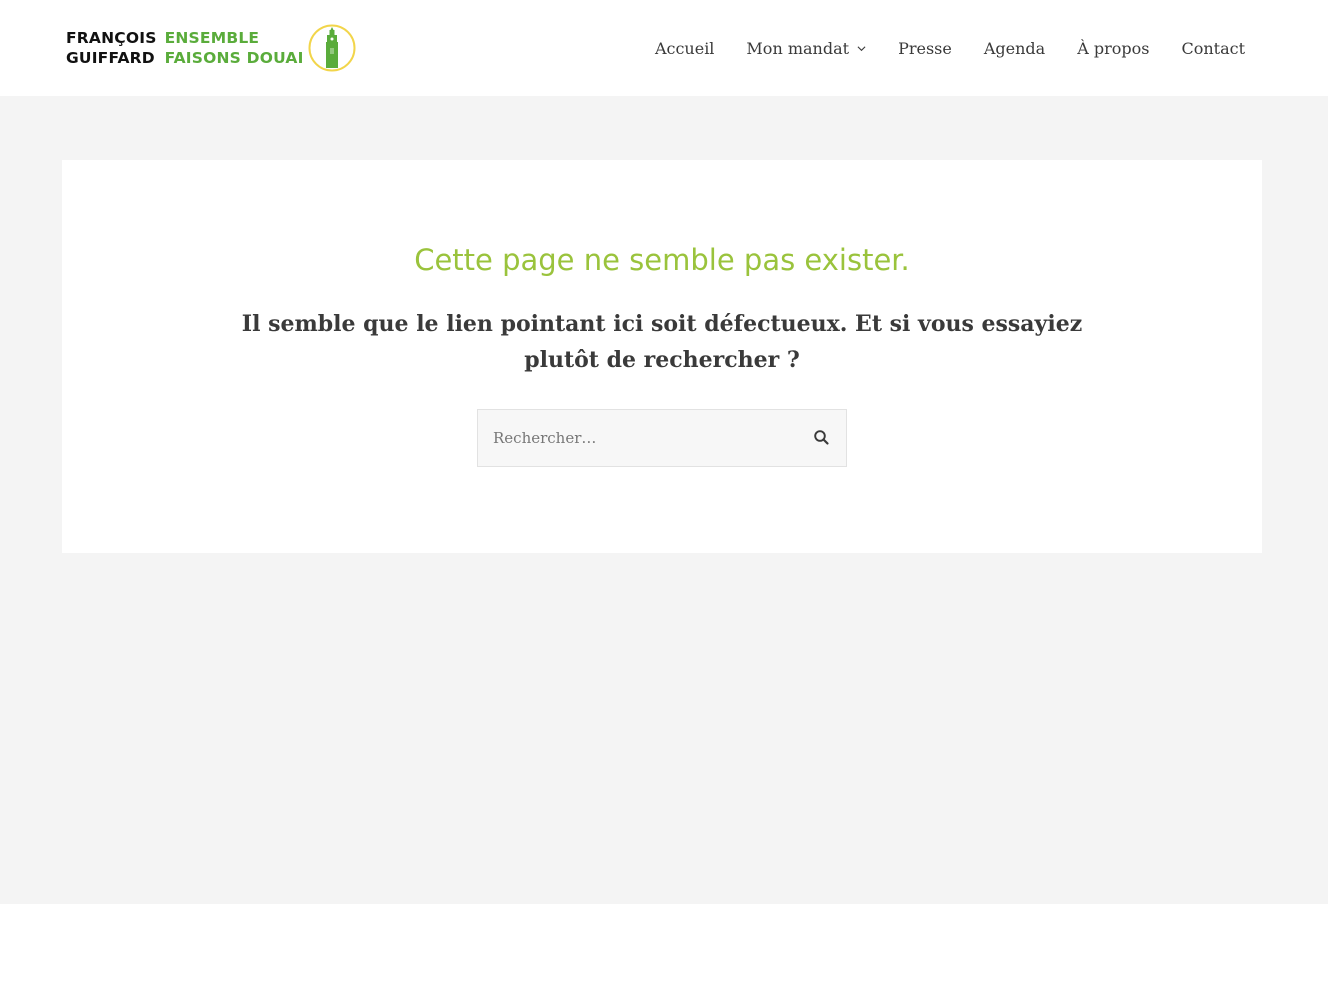  I want to click on nav-item-a-propos: À propos, so click(1113, 48).